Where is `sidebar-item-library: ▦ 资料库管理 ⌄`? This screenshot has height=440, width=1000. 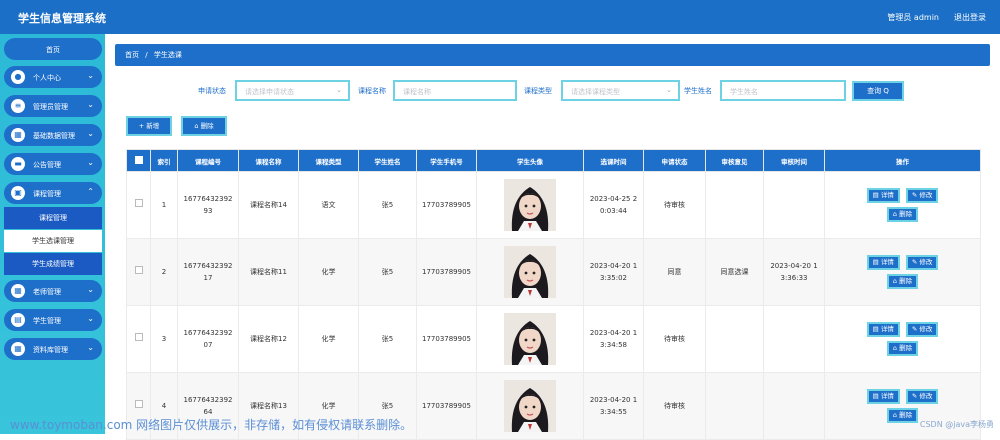
sidebar-item-library: ▦ 资料库管理 ⌄ is located at coordinates (53, 349).